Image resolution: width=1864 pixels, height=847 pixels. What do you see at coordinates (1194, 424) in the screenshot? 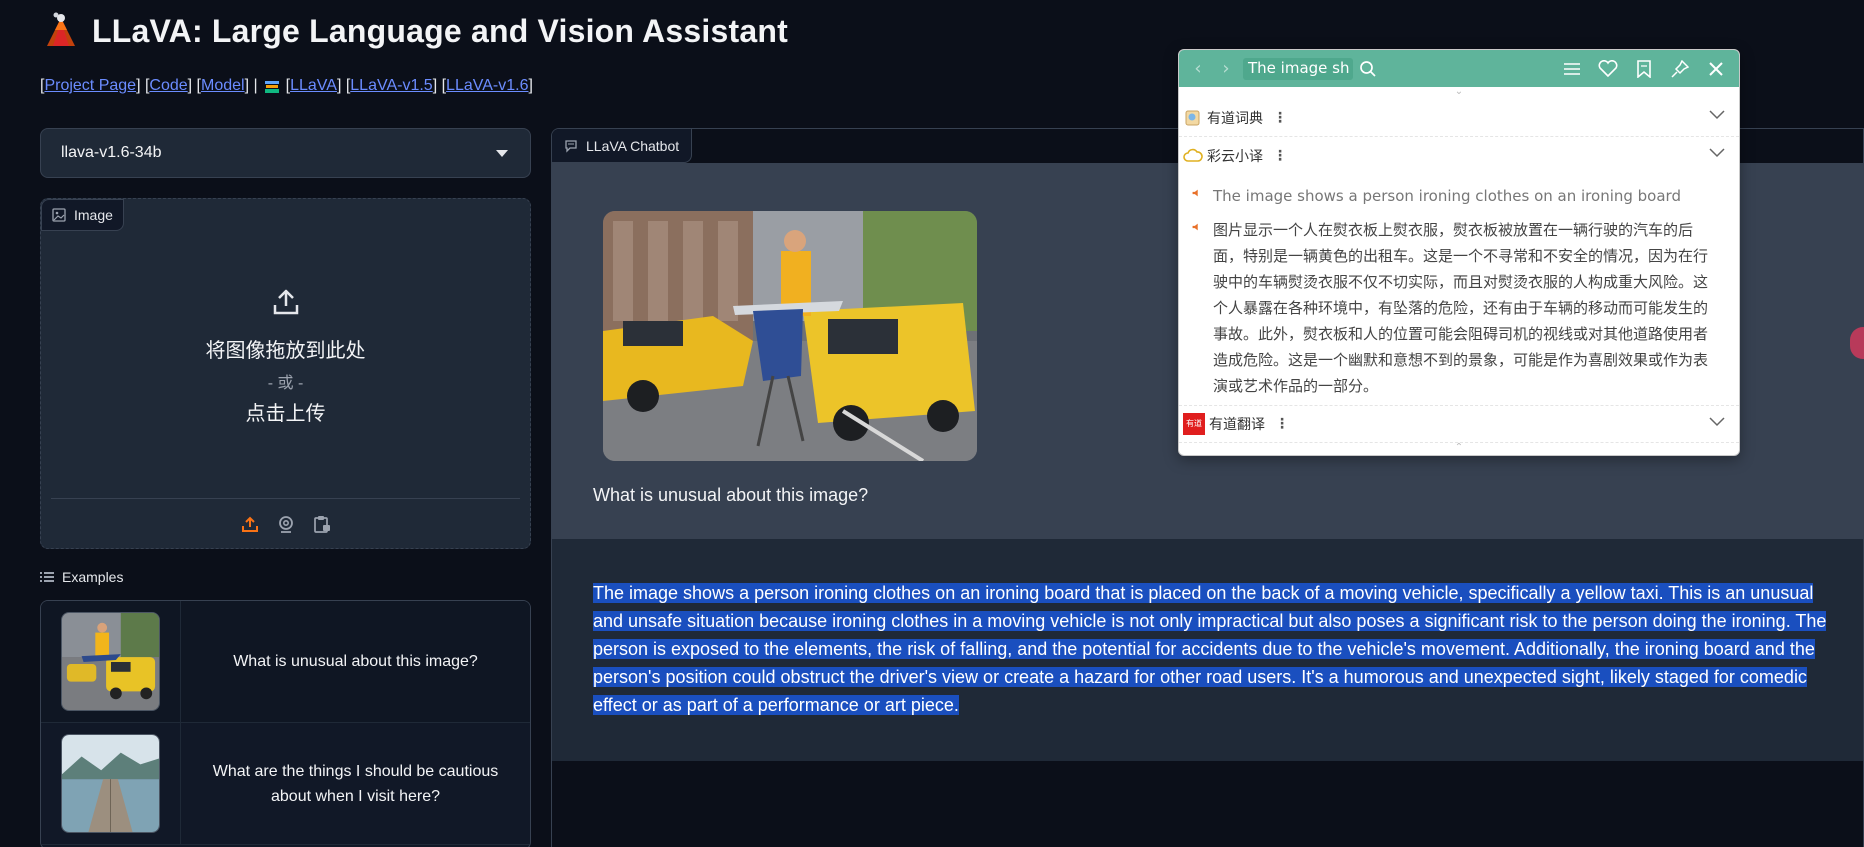
I see `youdao-logo-icon: 有道` at bounding box center [1194, 424].